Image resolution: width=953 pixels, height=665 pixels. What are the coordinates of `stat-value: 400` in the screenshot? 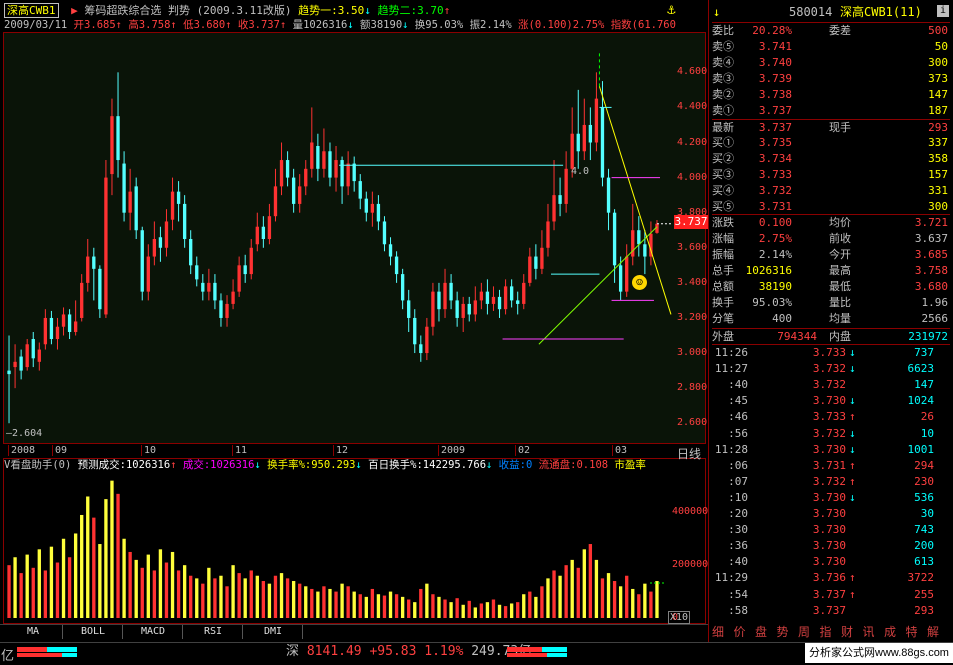 It's located at (782, 318).